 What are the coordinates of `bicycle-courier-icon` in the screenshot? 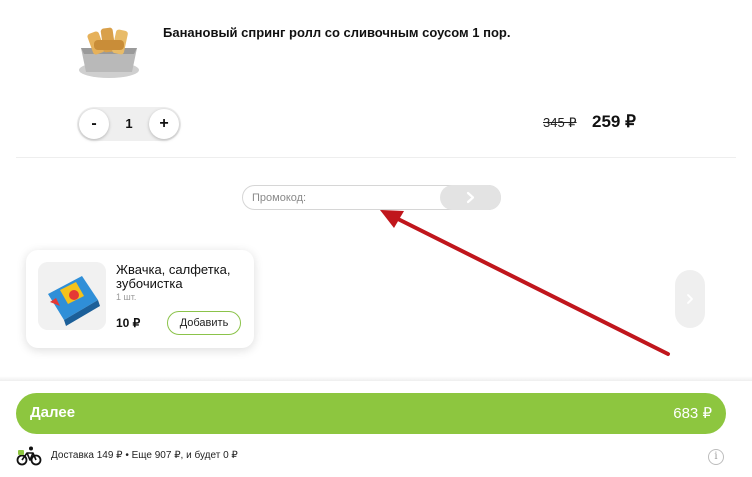 It's located at (29, 456).